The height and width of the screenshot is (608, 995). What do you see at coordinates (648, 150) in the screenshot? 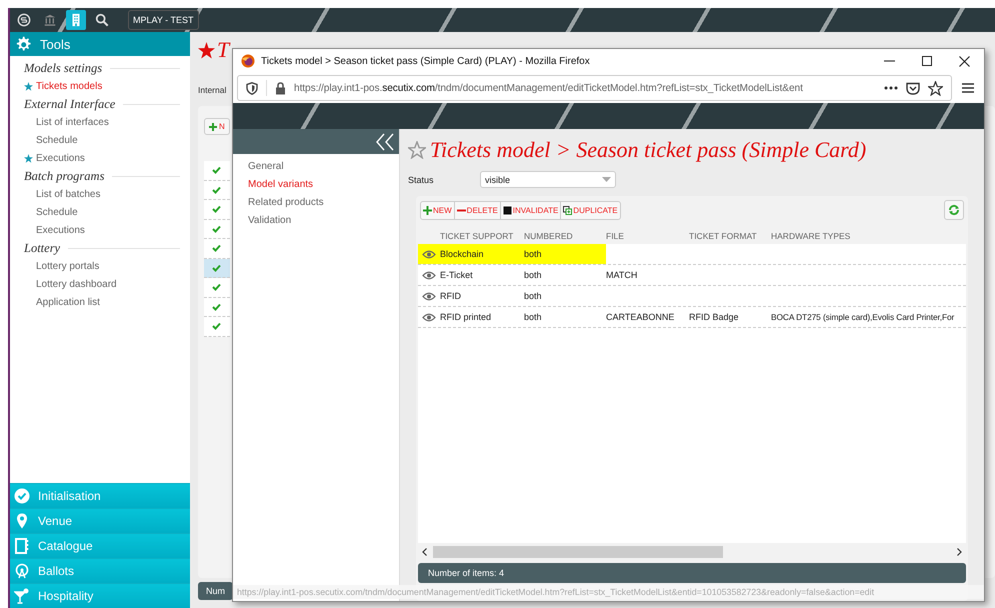
I see `page-title: Tickets model > Season ticket pass (Simple Card)` at bounding box center [648, 150].